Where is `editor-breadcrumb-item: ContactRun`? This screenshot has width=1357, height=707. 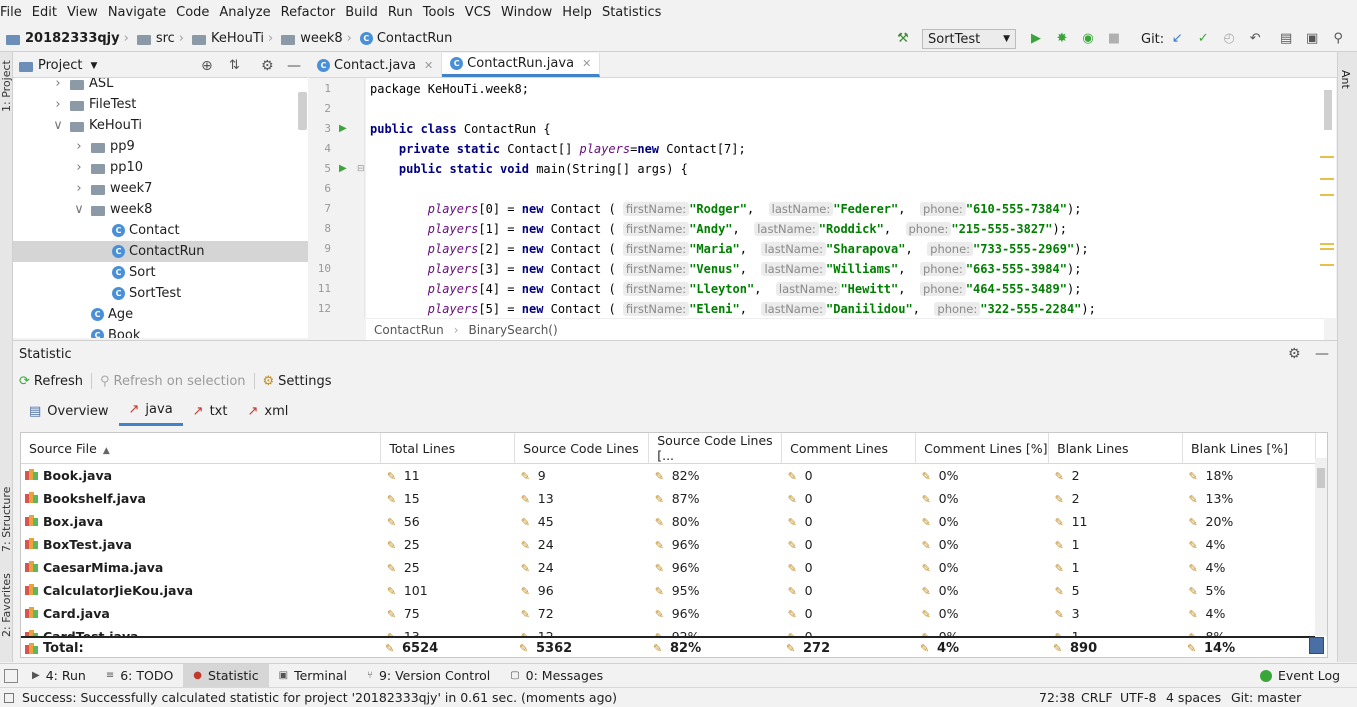 editor-breadcrumb-item: ContactRun is located at coordinates (409, 330).